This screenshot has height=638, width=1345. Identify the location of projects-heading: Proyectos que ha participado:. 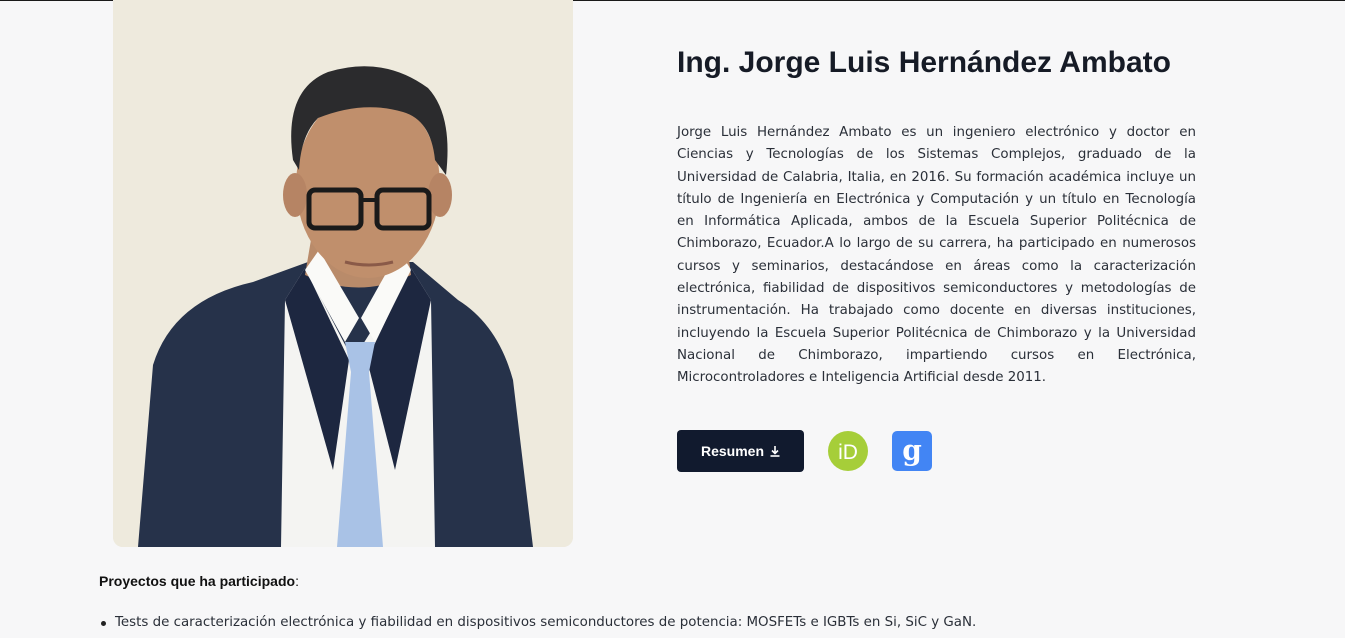
(199, 581).